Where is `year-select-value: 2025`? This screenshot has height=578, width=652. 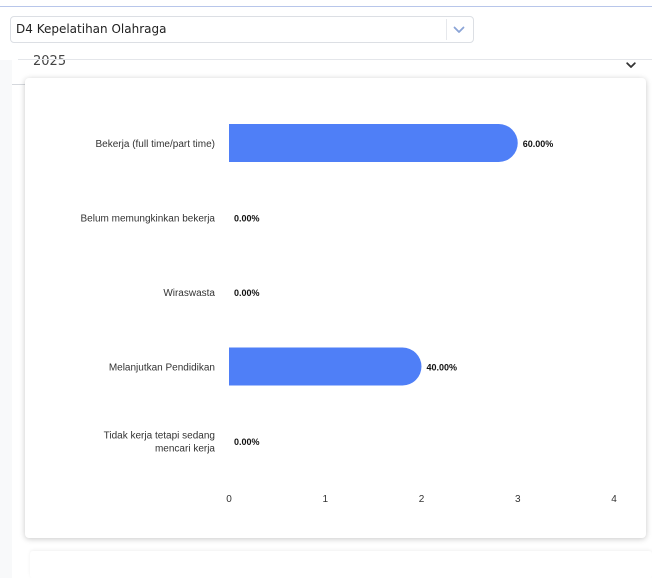 year-select-value: 2025 is located at coordinates (50, 61).